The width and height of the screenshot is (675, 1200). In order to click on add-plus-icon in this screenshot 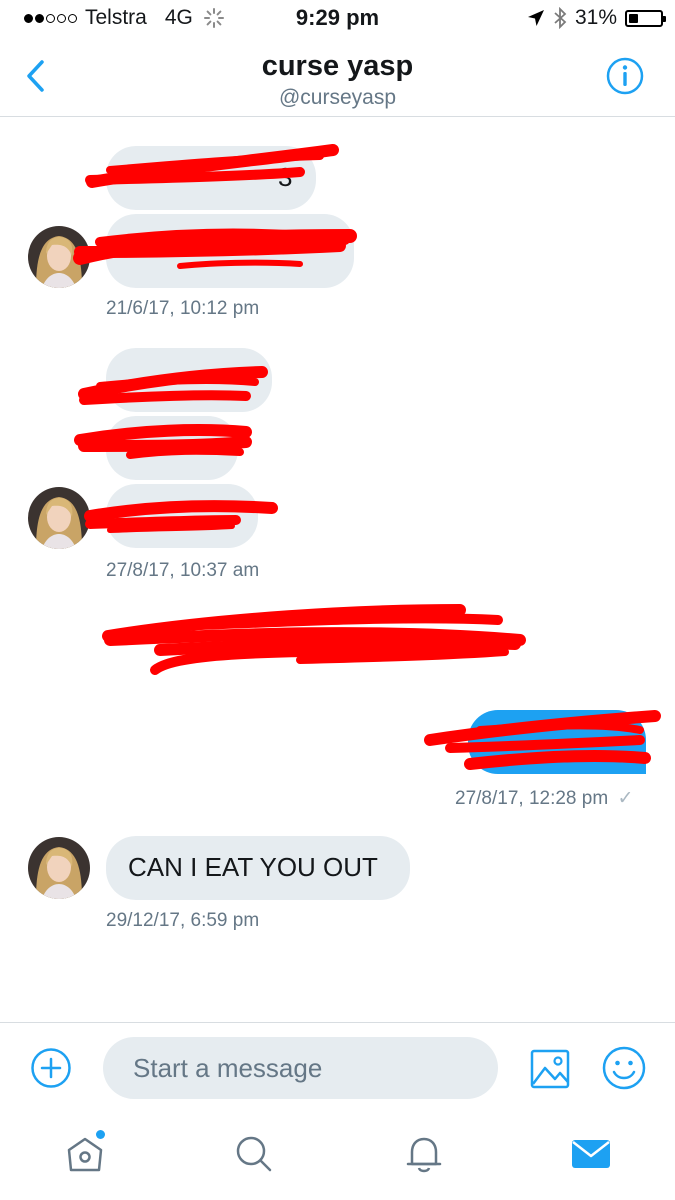, I will do `click(51, 1068)`.